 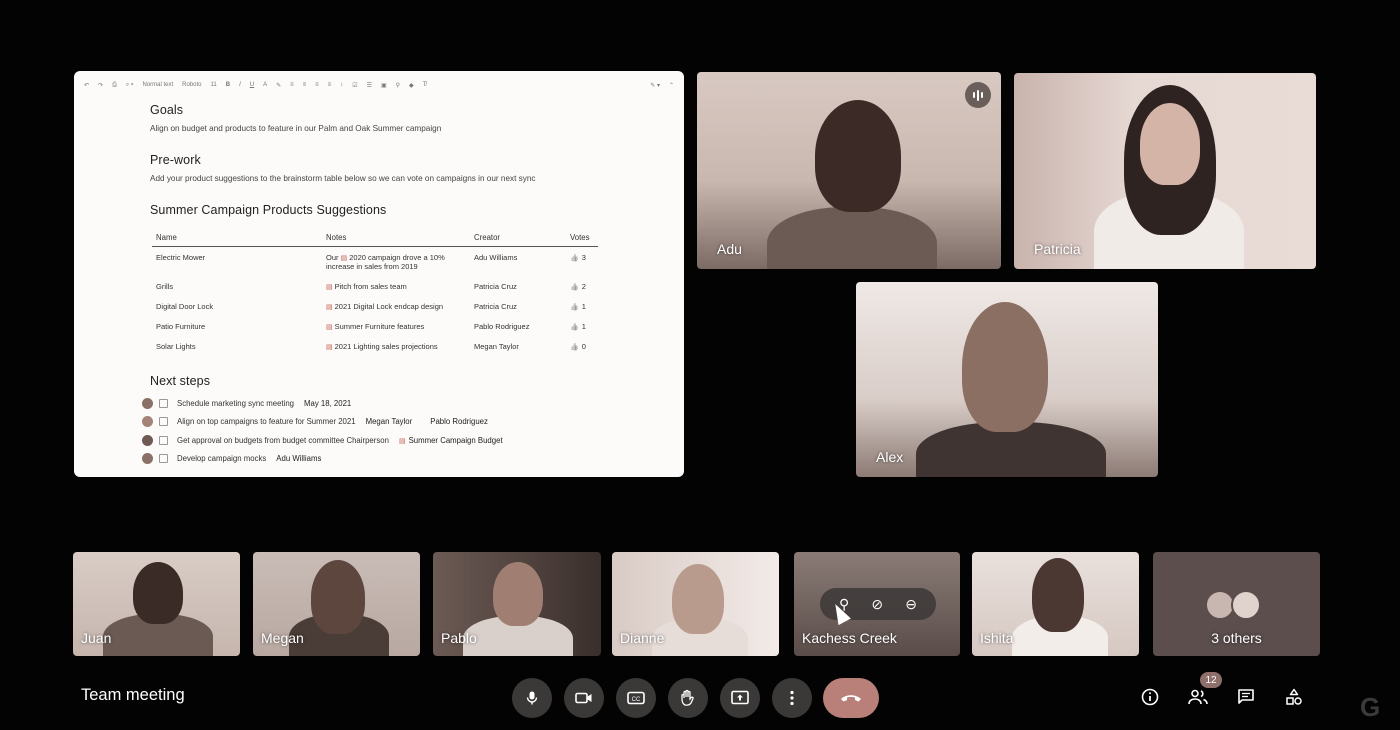 What do you see at coordinates (411, 85) in the screenshot?
I see `comment-icon: ◆` at bounding box center [411, 85].